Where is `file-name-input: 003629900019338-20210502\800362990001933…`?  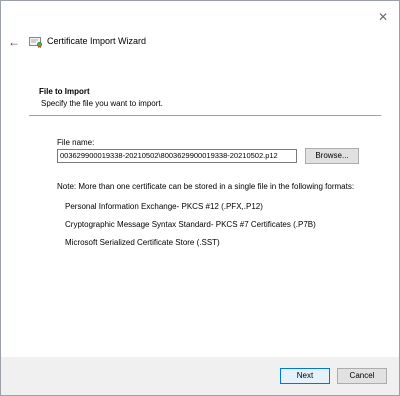
file-name-input: 003629900019338-20210502\800362990001933… is located at coordinates (177, 156).